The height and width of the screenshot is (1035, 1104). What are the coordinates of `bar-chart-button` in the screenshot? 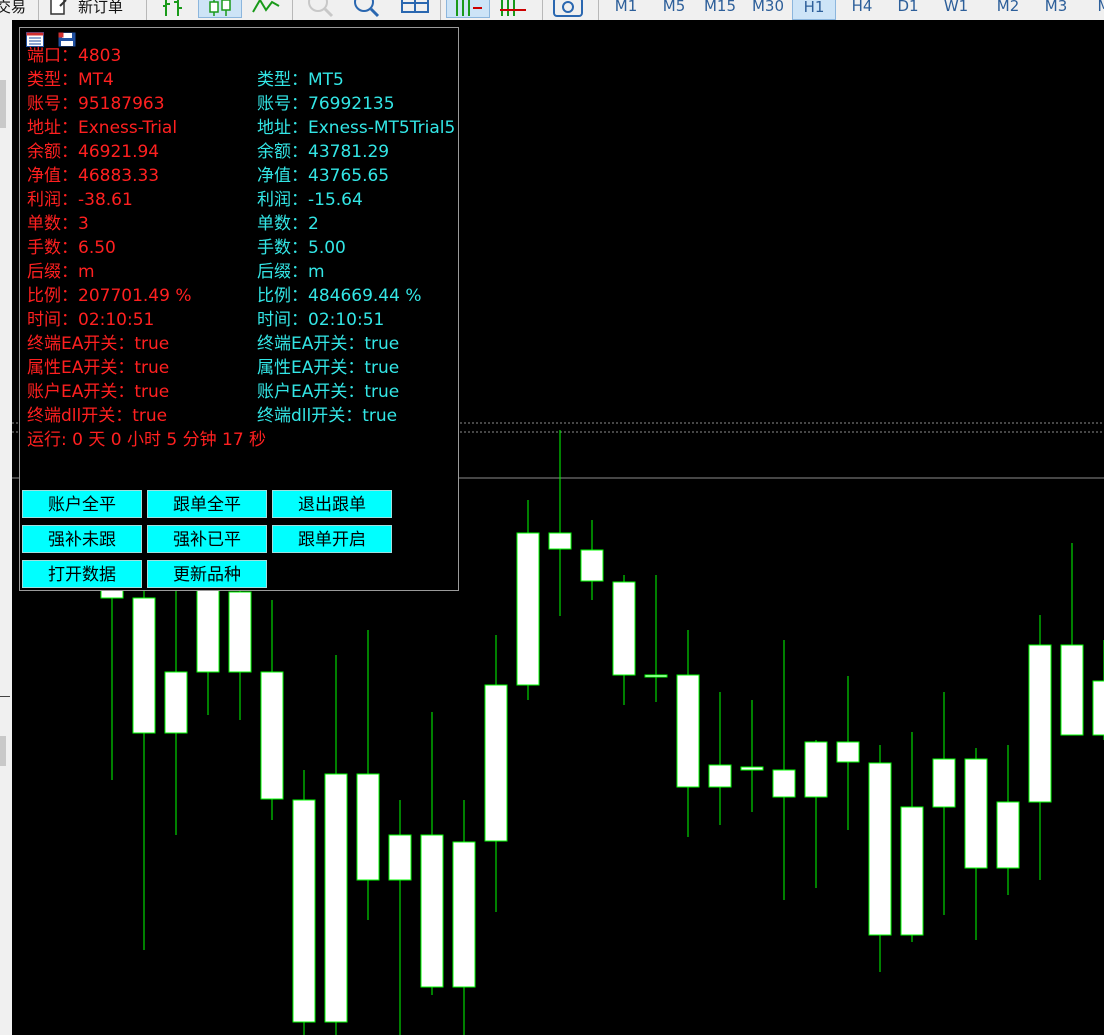 It's located at (175, 9).